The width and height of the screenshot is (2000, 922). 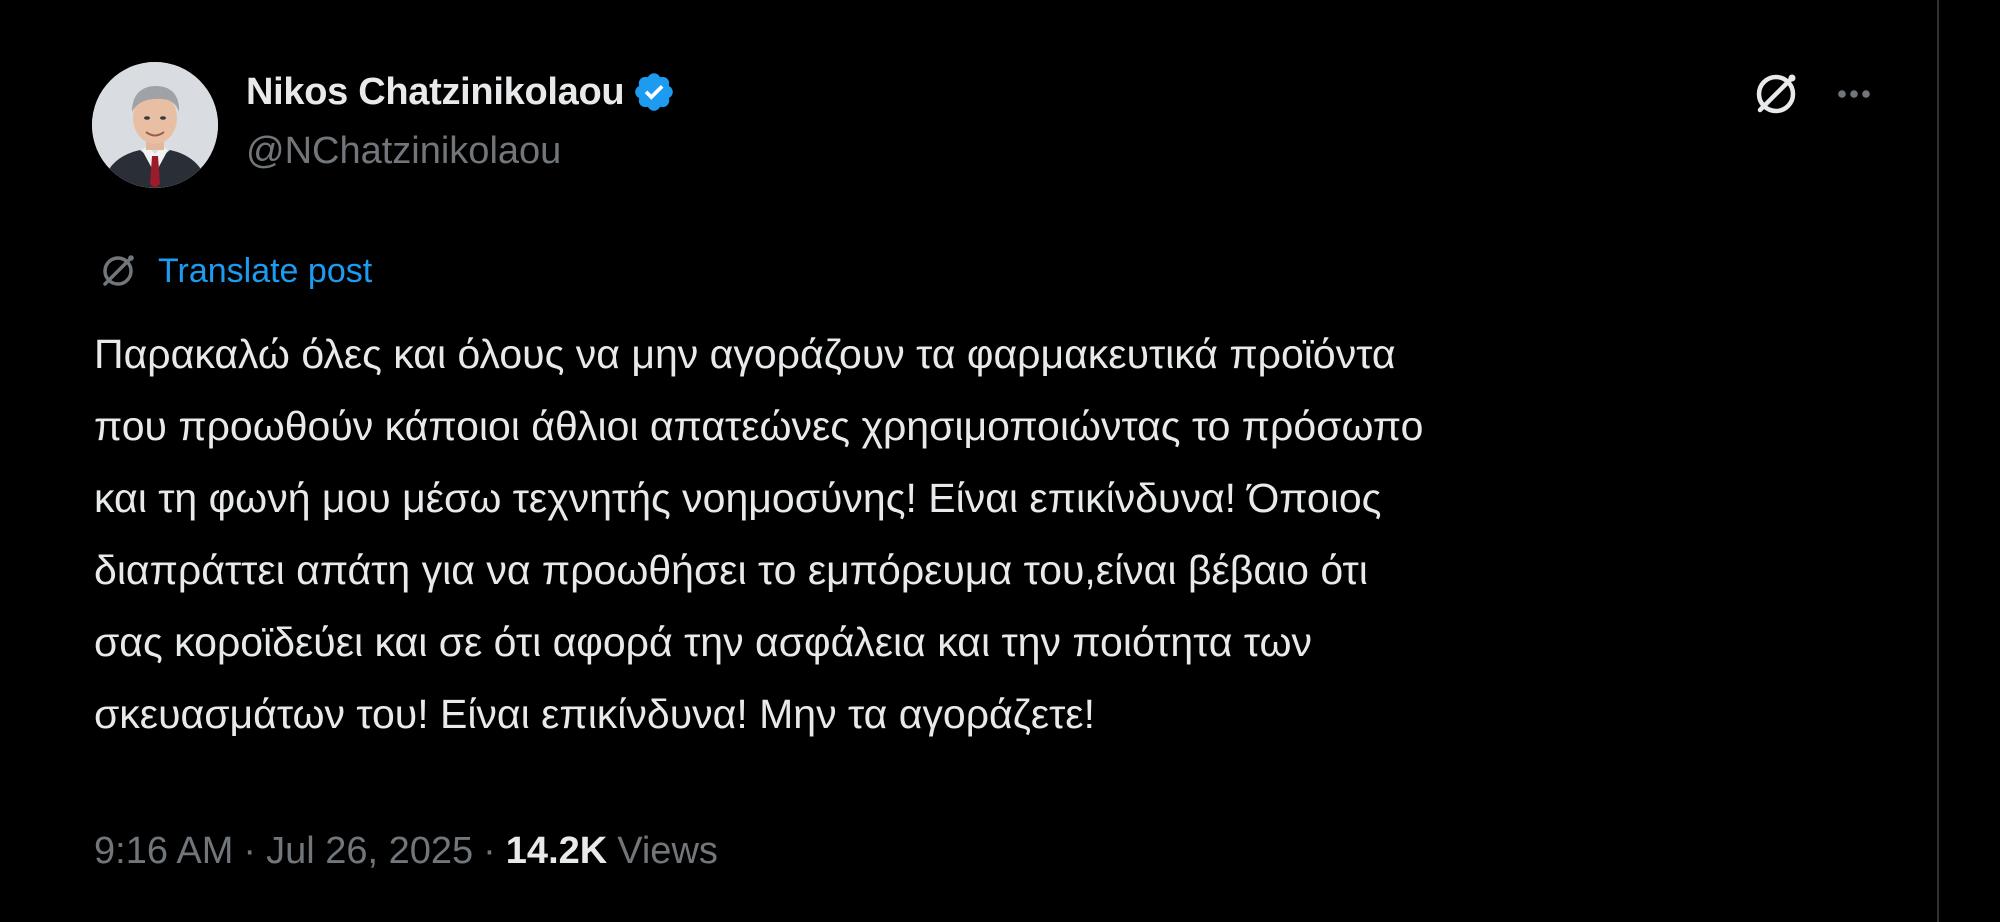 What do you see at coordinates (1776, 100) in the screenshot?
I see `grok-icon` at bounding box center [1776, 100].